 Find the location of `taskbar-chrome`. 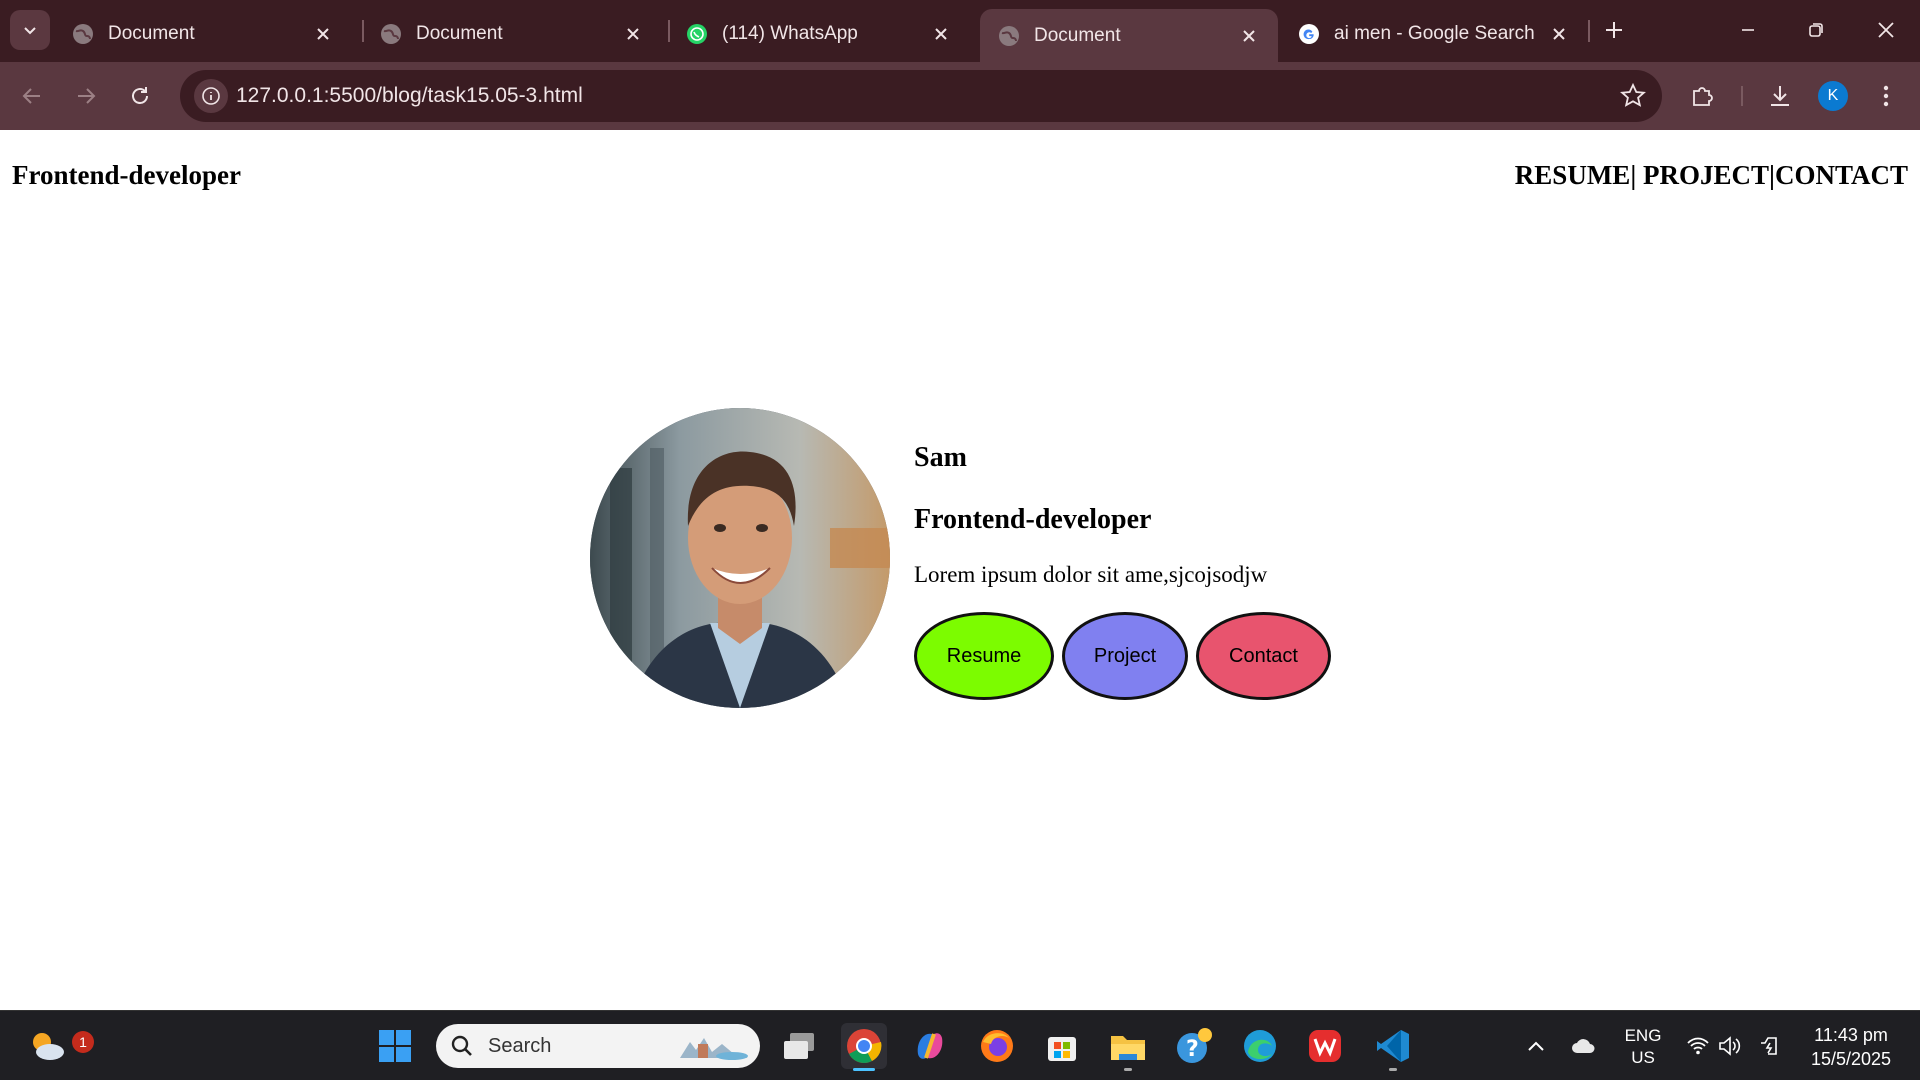

taskbar-chrome is located at coordinates (864, 1047).